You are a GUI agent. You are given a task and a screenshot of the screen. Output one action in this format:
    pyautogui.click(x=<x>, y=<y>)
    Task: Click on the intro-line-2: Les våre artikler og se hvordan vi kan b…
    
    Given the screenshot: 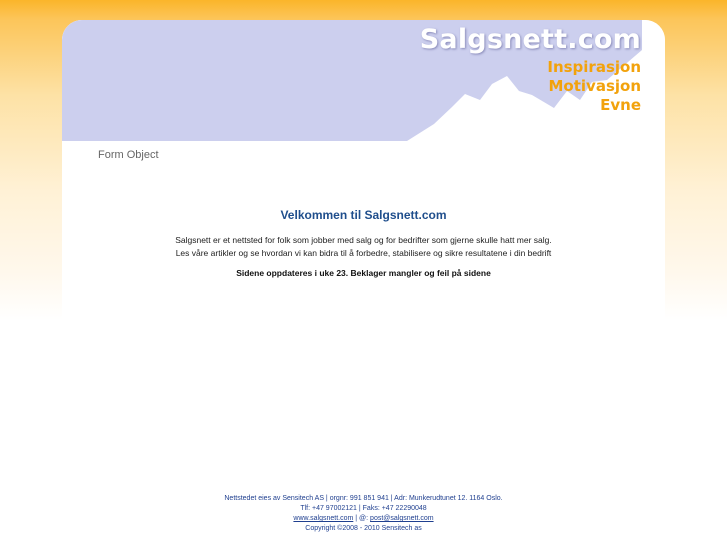 What is the action you would take?
    pyautogui.click(x=363, y=253)
    